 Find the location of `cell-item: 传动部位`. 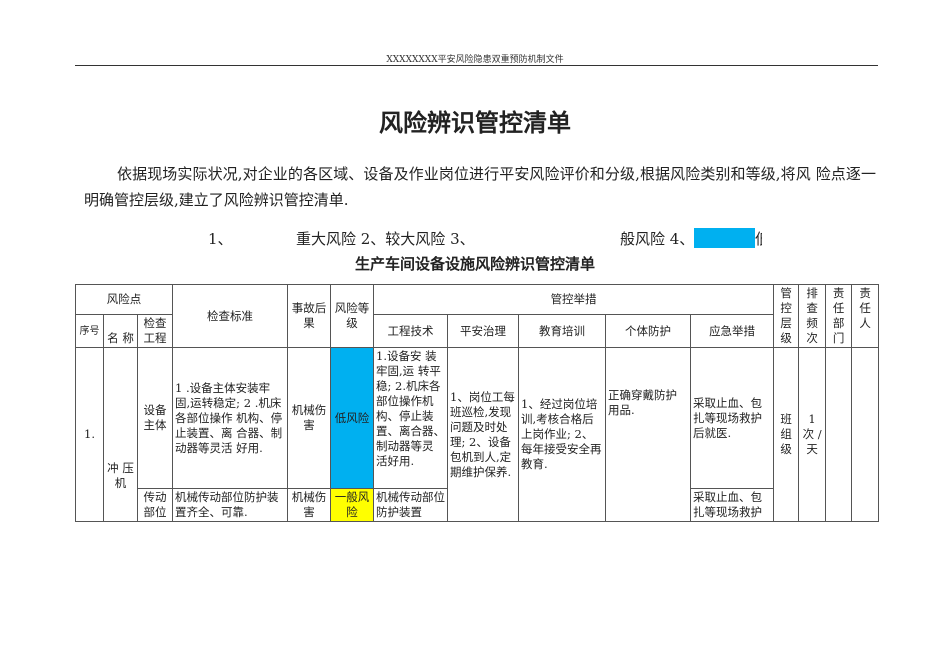

cell-item: 传动部位 is located at coordinates (155, 505).